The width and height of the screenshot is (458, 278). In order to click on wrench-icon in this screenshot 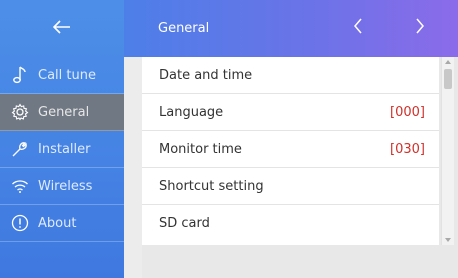, I will do `click(20, 149)`.